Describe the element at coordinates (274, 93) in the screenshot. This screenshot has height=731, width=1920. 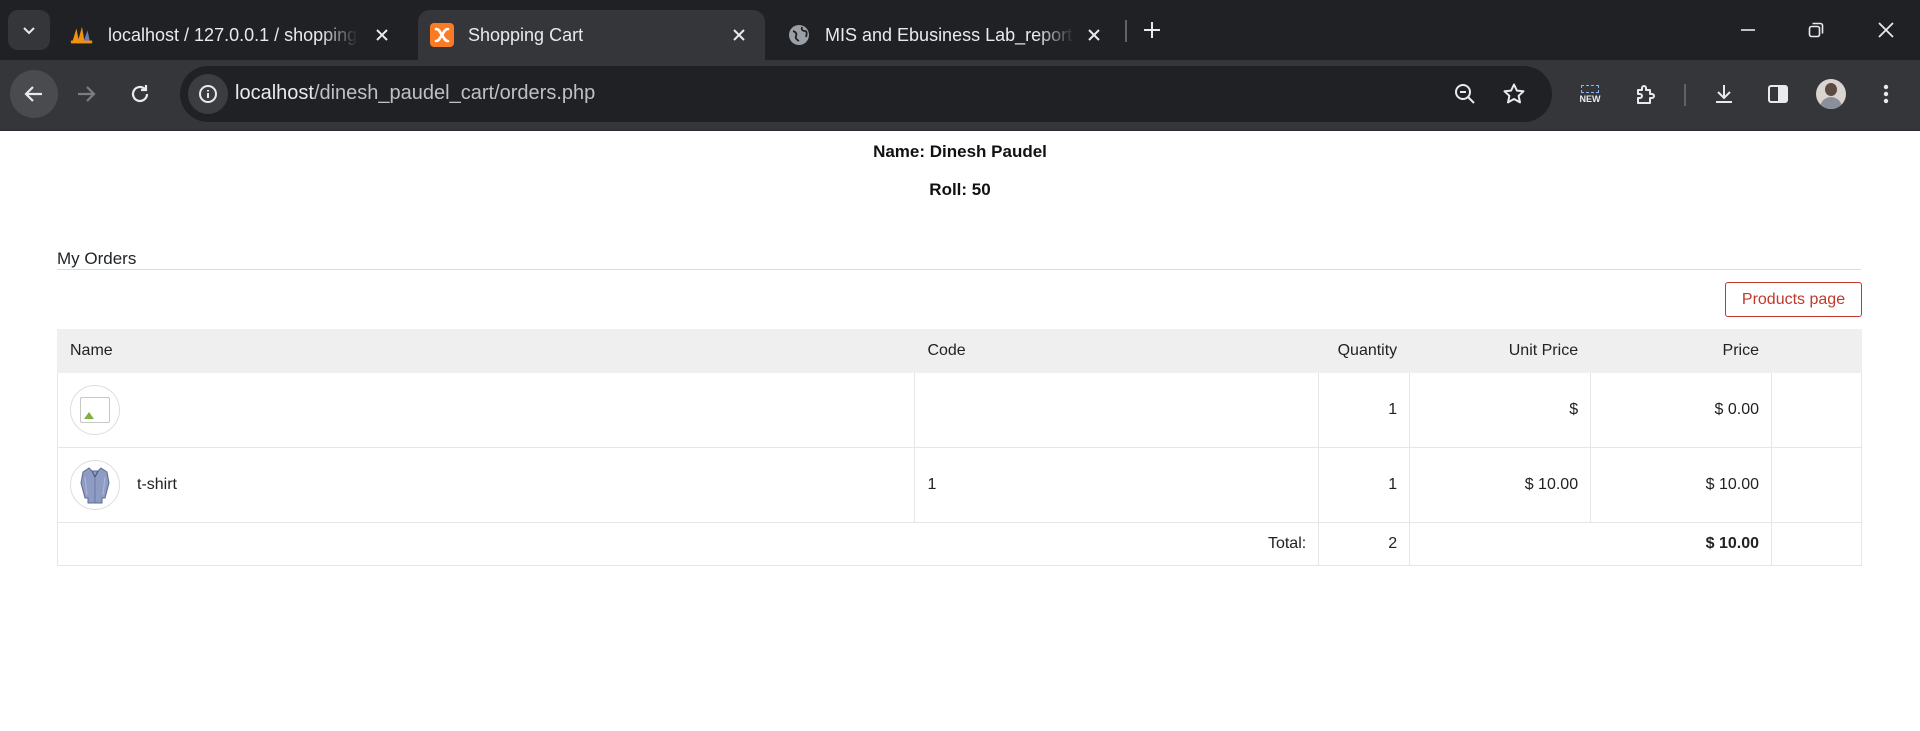
I see `url-host: localhost` at that location.